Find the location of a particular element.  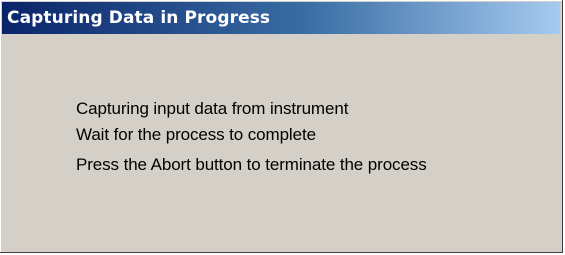

status-message-capturing: Capturing input data from instrument is located at coordinates (212, 108).